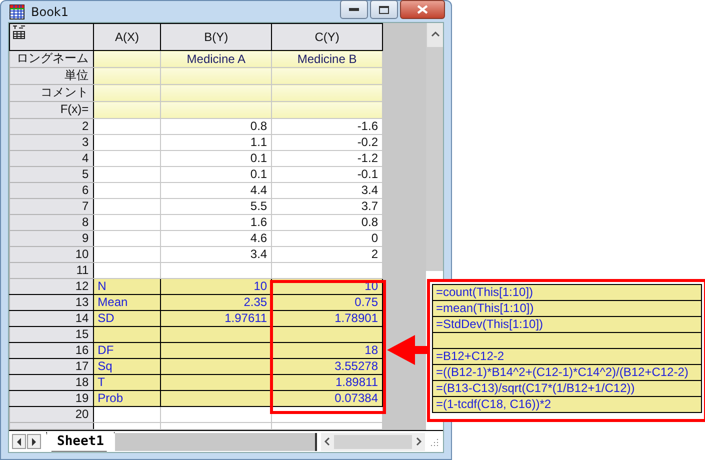 The width and height of the screenshot is (705, 460). Describe the element at coordinates (327, 158) in the screenshot. I see `table-cell: -1.2` at that location.